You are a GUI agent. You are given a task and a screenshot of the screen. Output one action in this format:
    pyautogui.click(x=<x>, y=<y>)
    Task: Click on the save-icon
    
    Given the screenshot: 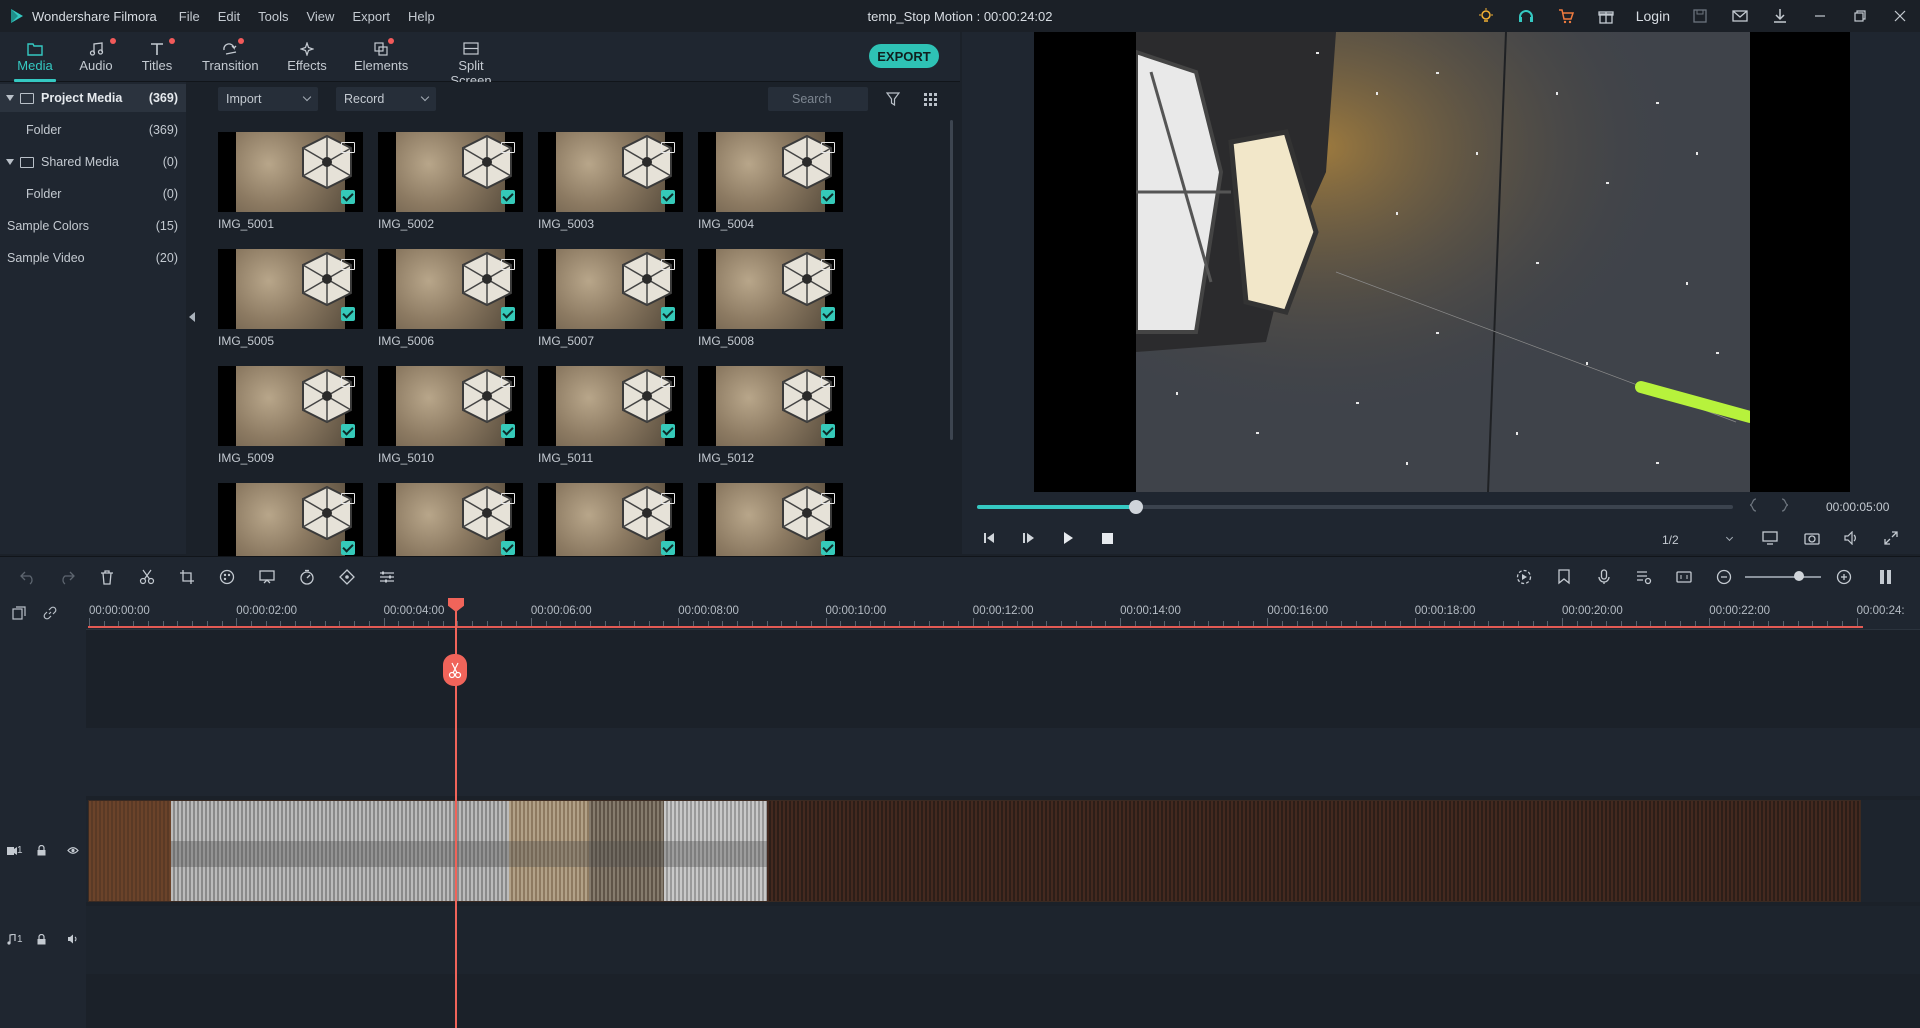 What is the action you would take?
    pyautogui.click(x=1700, y=16)
    